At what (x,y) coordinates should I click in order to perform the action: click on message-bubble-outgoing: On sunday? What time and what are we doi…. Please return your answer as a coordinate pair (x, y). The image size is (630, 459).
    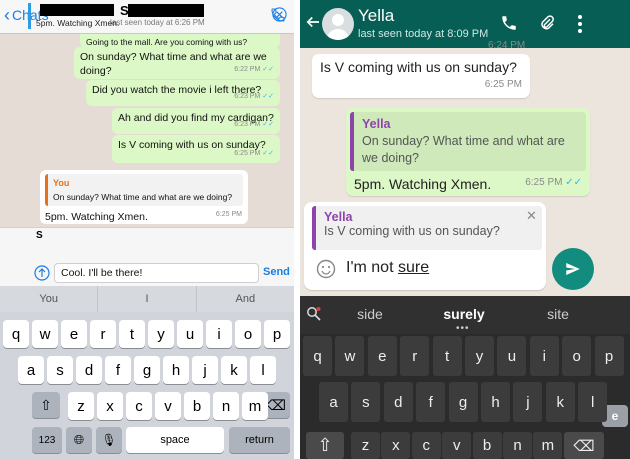
    Looking at the image, I should click on (177, 63).